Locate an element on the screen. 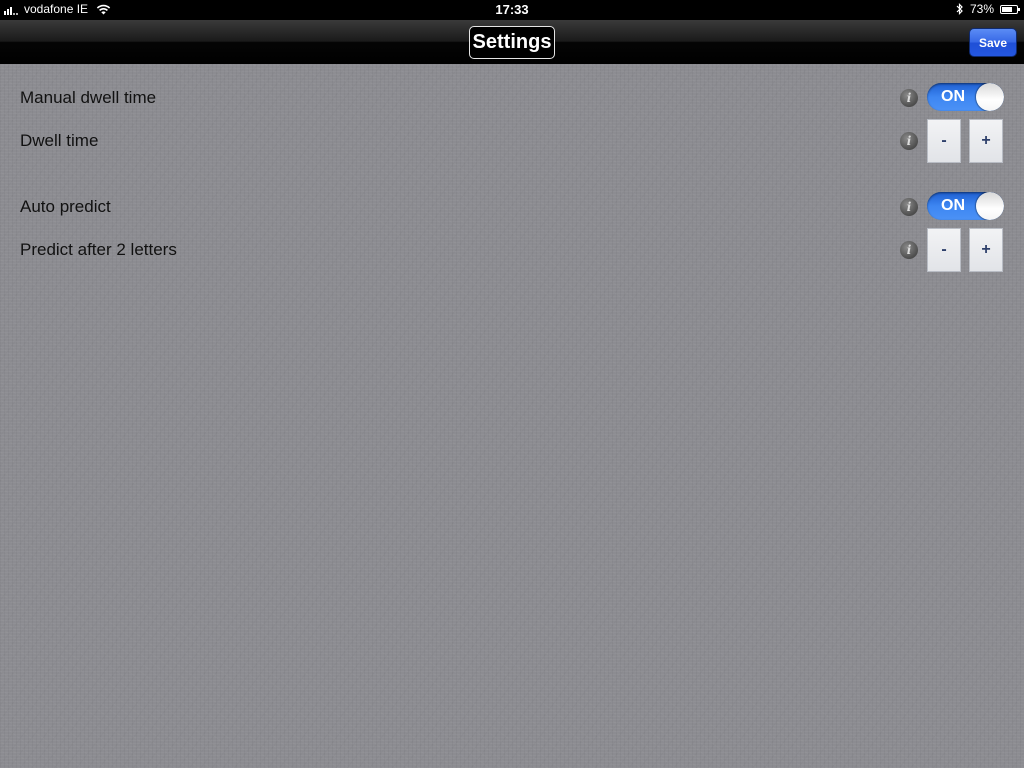  setting-row-dwell-time: Dwell time i - + is located at coordinates (512, 141).